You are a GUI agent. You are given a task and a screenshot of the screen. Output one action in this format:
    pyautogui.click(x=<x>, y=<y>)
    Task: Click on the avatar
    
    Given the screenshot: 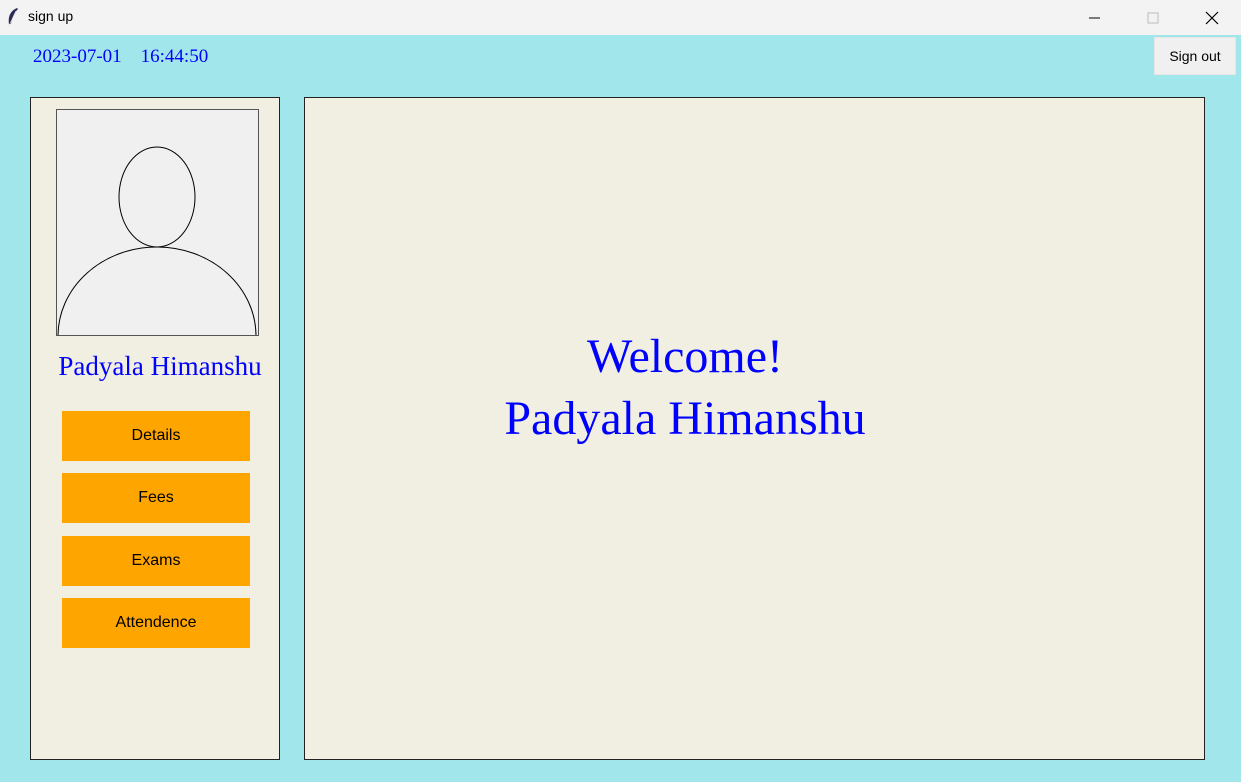 What is the action you would take?
    pyautogui.click(x=157, y=222)
    